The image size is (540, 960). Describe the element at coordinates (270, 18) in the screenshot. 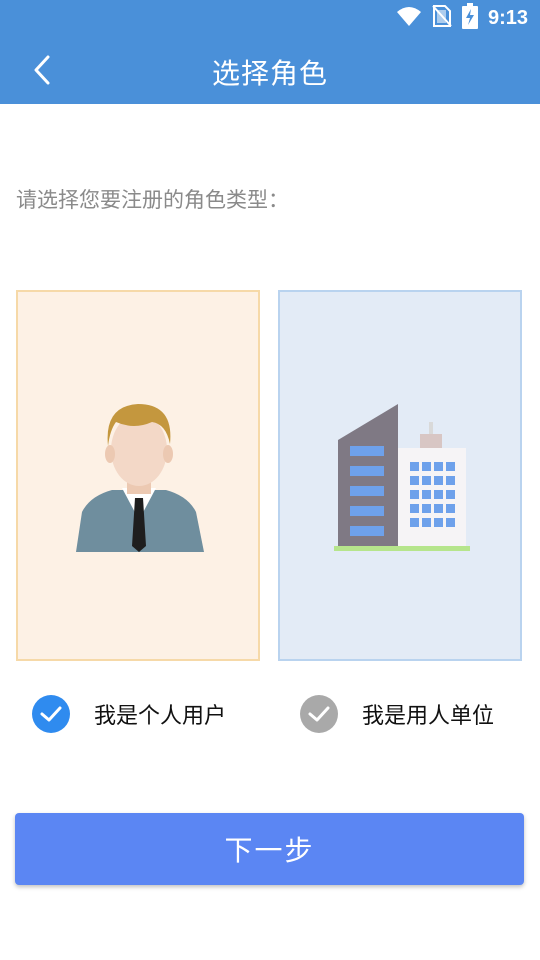

I see `status-bar: 9:13` at that location.